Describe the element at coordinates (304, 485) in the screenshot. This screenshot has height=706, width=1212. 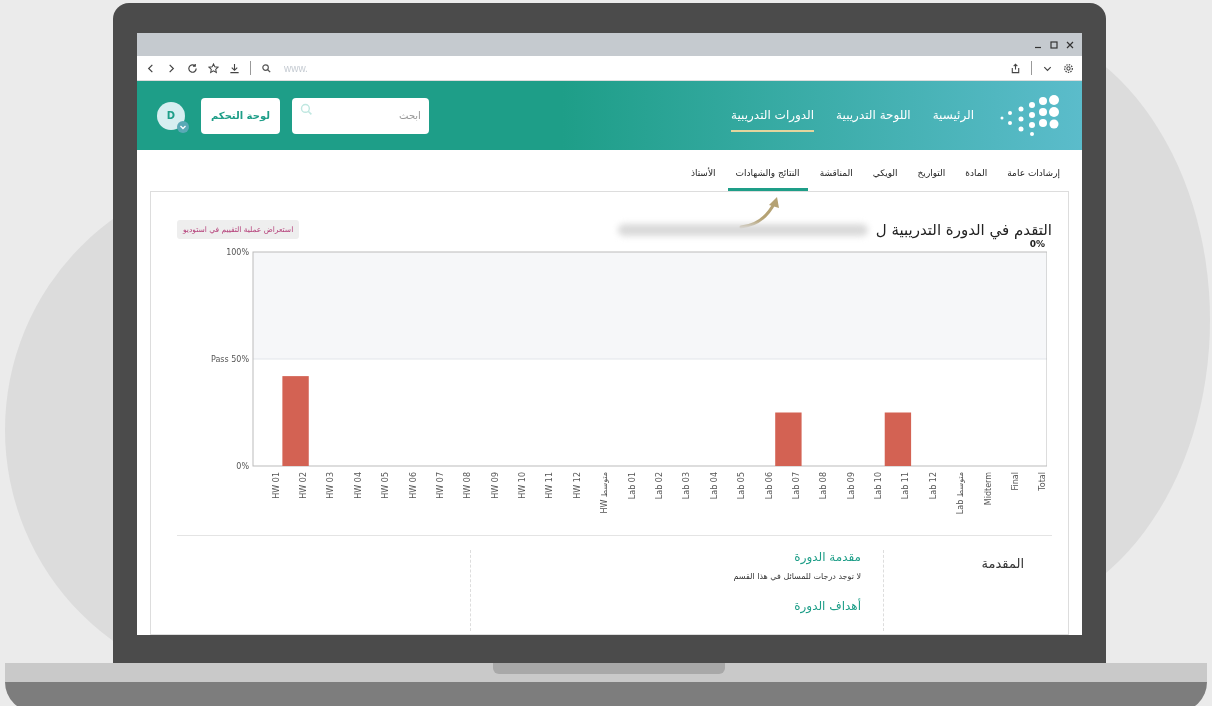
I see `x-tick-label: HW 02` at that location.